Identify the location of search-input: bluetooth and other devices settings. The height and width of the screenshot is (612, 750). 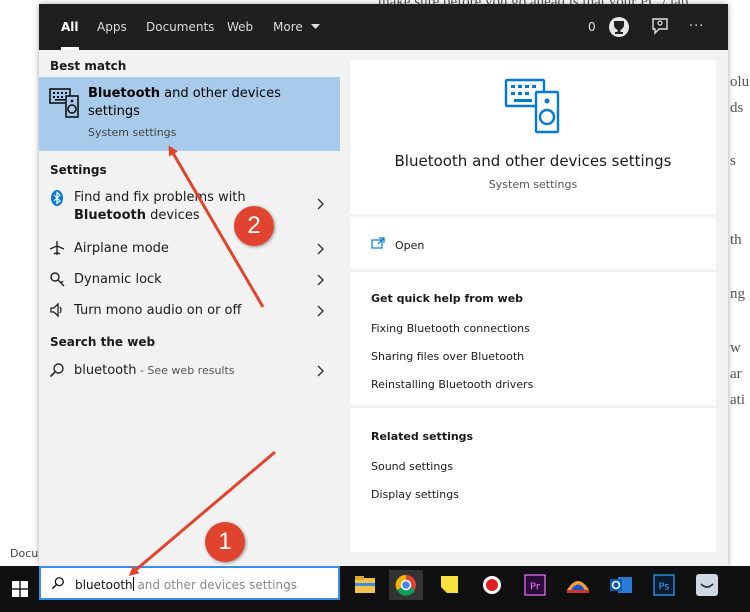
(186, 584).